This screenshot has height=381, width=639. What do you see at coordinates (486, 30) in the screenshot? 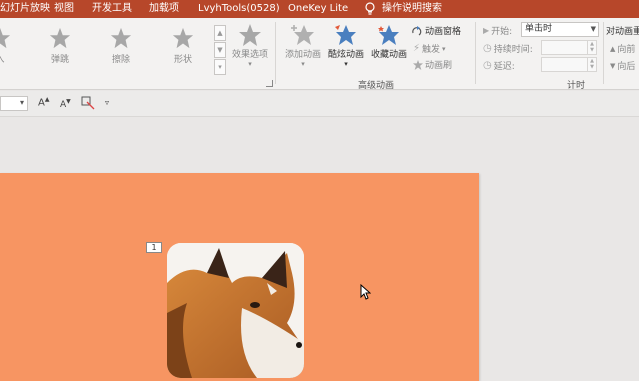
I see `play-icon: ▶` at bounding box center [486, 30].